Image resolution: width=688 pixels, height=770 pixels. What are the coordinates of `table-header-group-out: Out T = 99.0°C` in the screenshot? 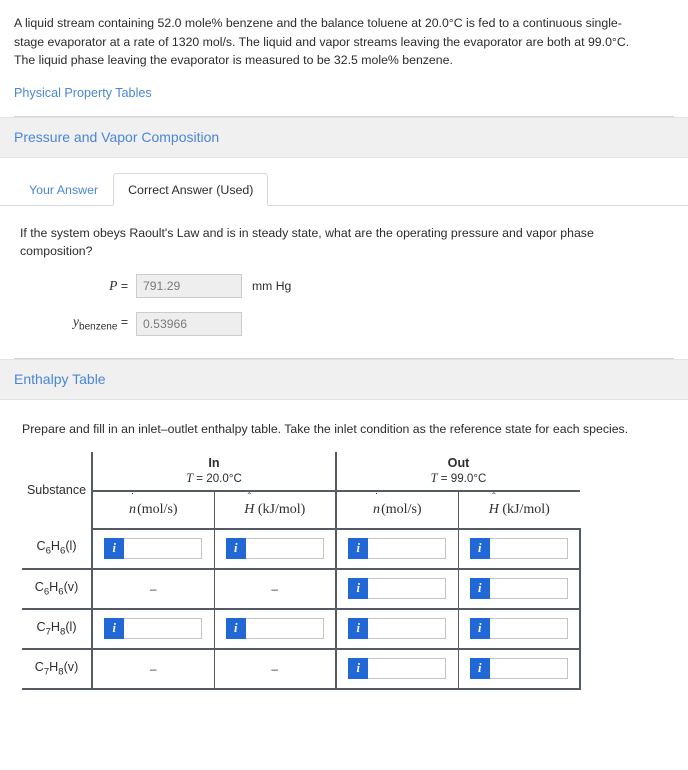 It's located at (458, 471).